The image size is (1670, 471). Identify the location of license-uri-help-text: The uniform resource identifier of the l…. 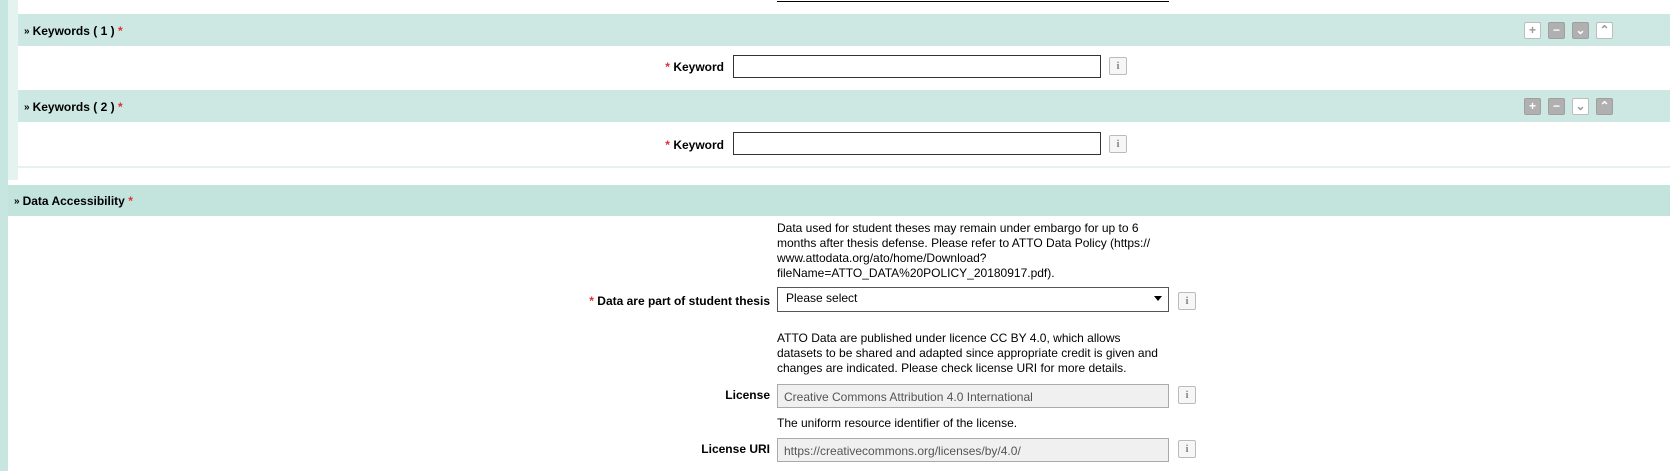
(897, 423).